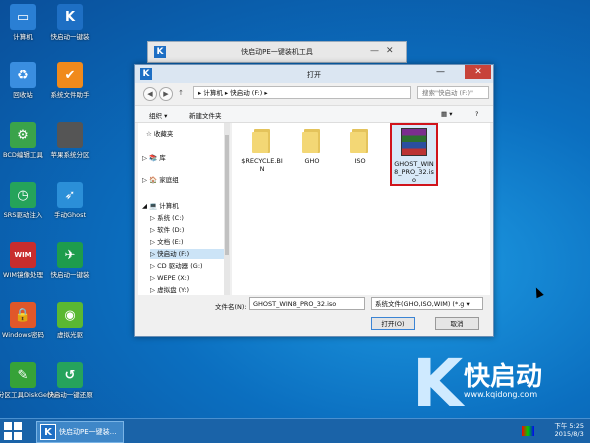  Describe the element at coordinates (23, 37) in the screenshot. I see `desktop-icon-label: 计算机` at that location.